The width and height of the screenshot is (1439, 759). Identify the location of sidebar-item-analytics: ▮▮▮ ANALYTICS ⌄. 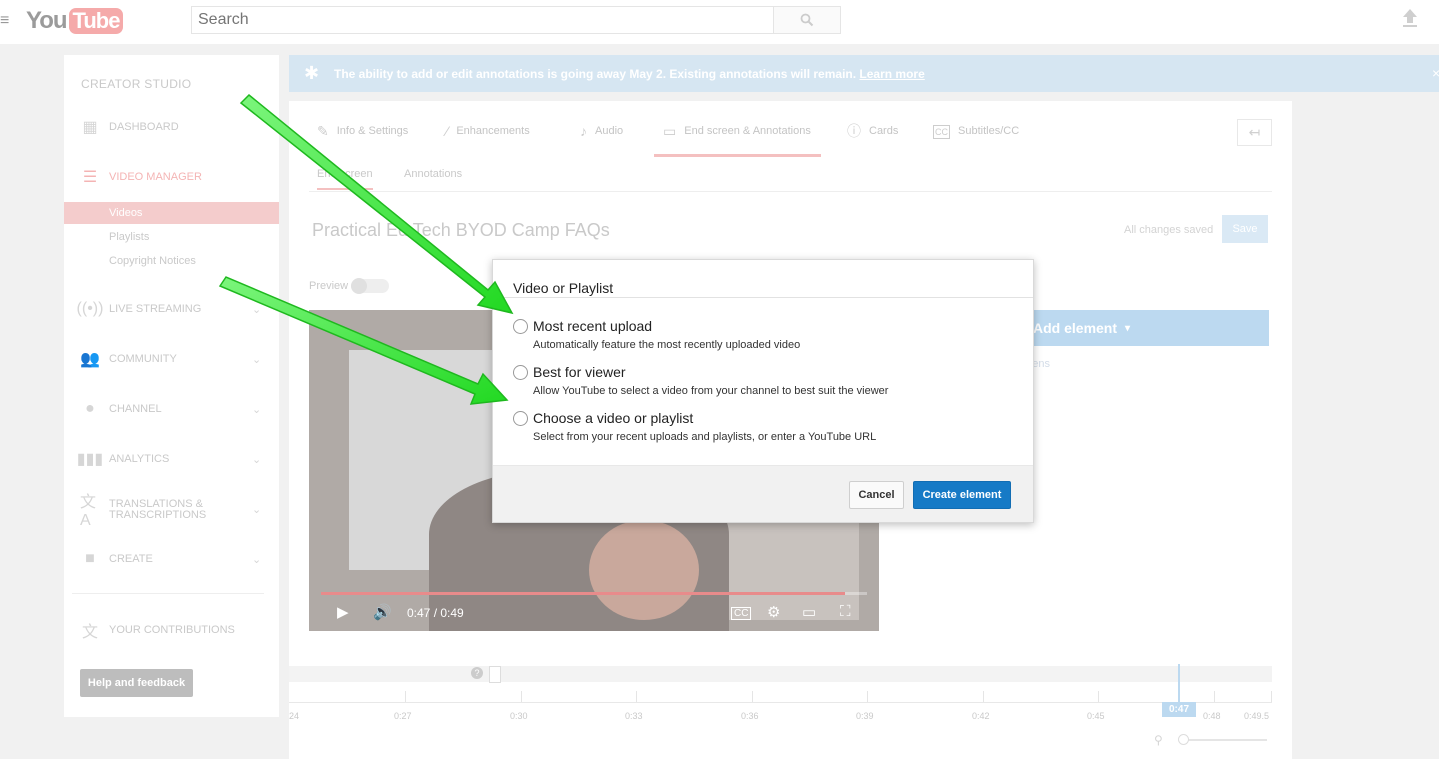
(171, 459).